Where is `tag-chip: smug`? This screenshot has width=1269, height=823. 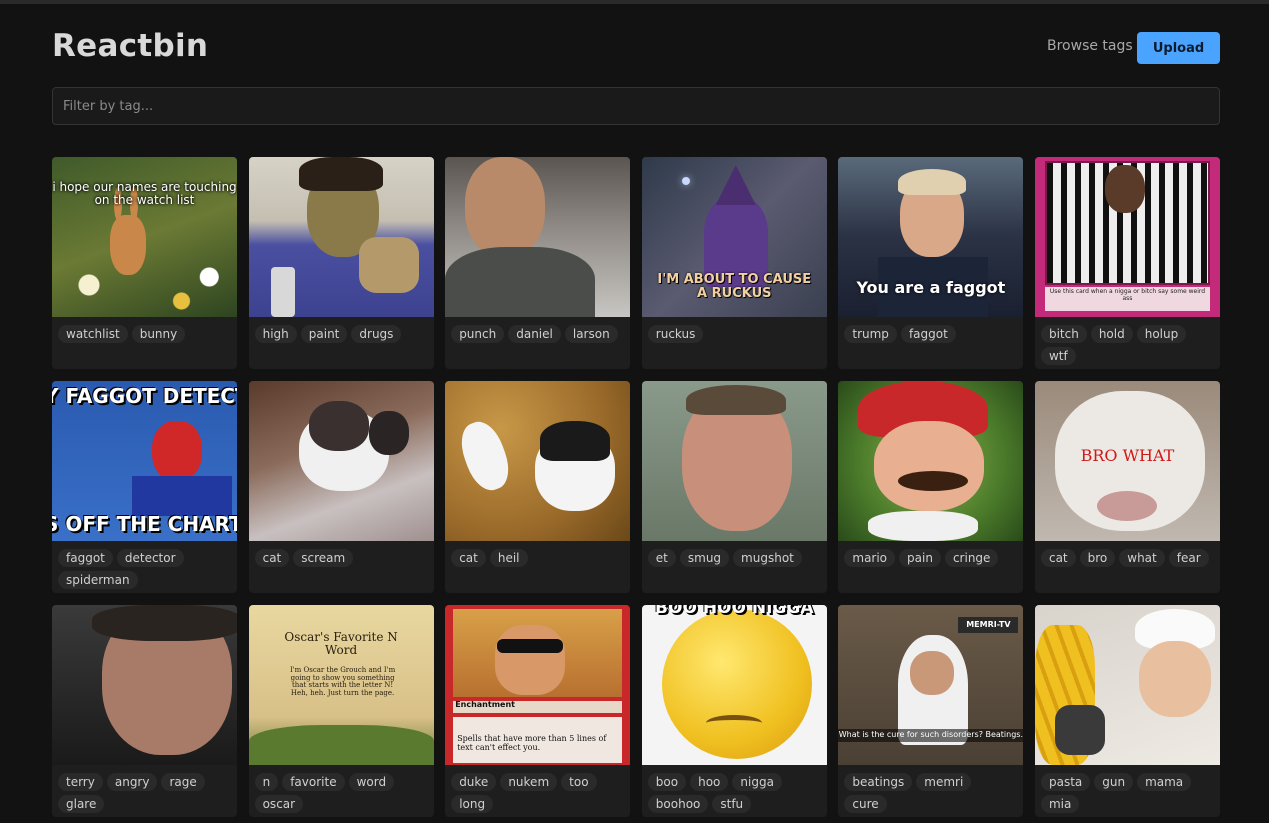 tag-chip: smug is located at coordinates (704, 558).